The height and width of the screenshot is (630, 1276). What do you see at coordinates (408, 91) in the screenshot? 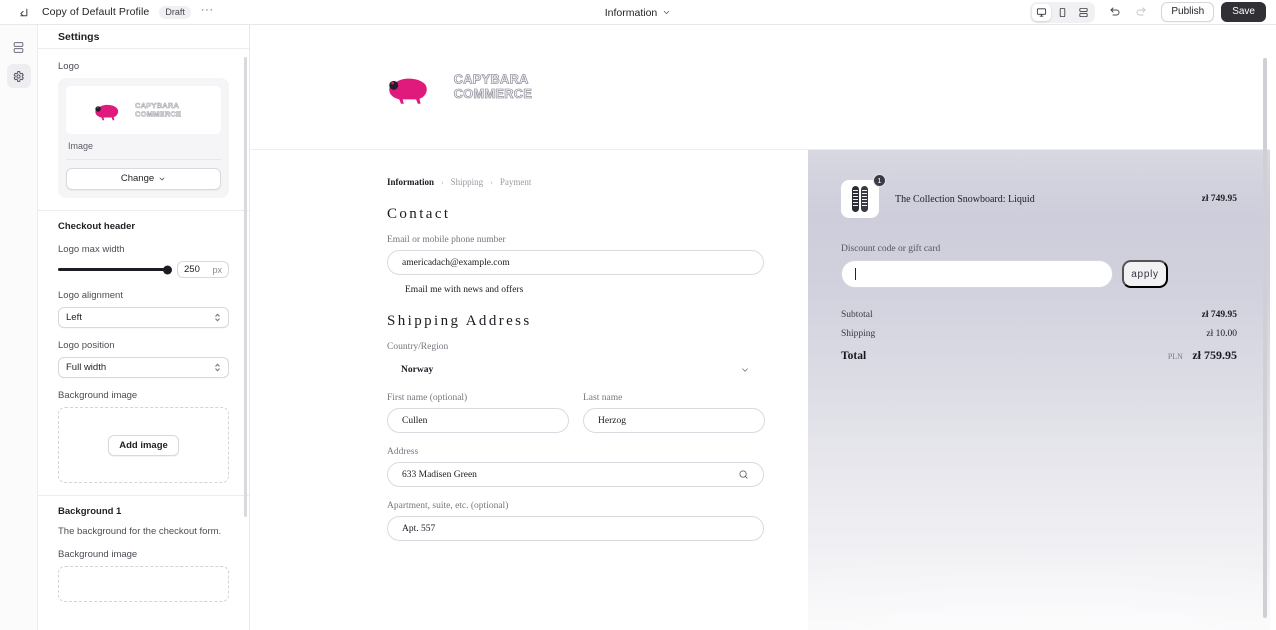
I see `capybara-logo-icon` at bounding box center [408, 91].